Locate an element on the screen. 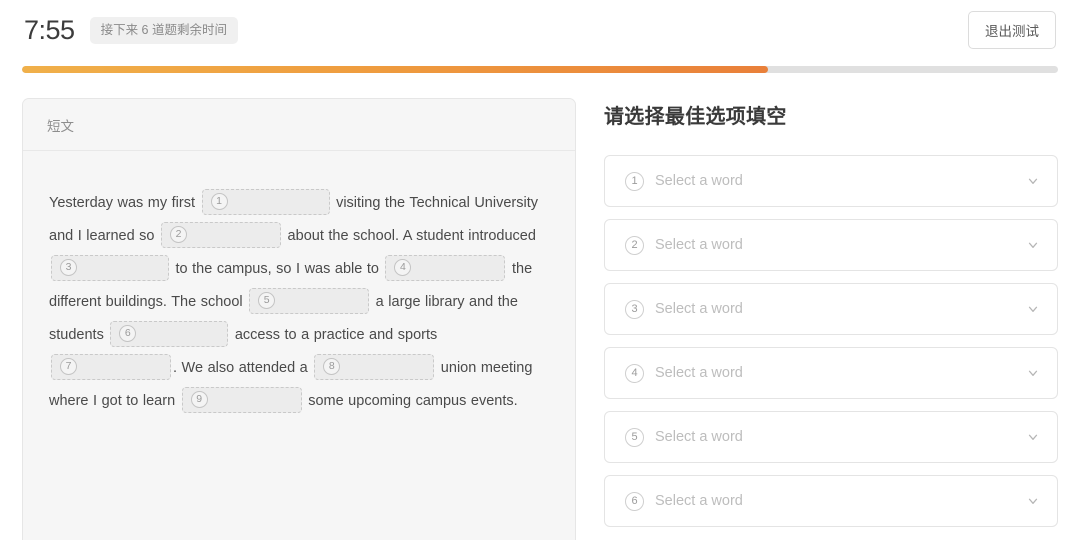  timer-description-badge: 接下来 6 道题剩余时间 is located at coordinates (163, 30).